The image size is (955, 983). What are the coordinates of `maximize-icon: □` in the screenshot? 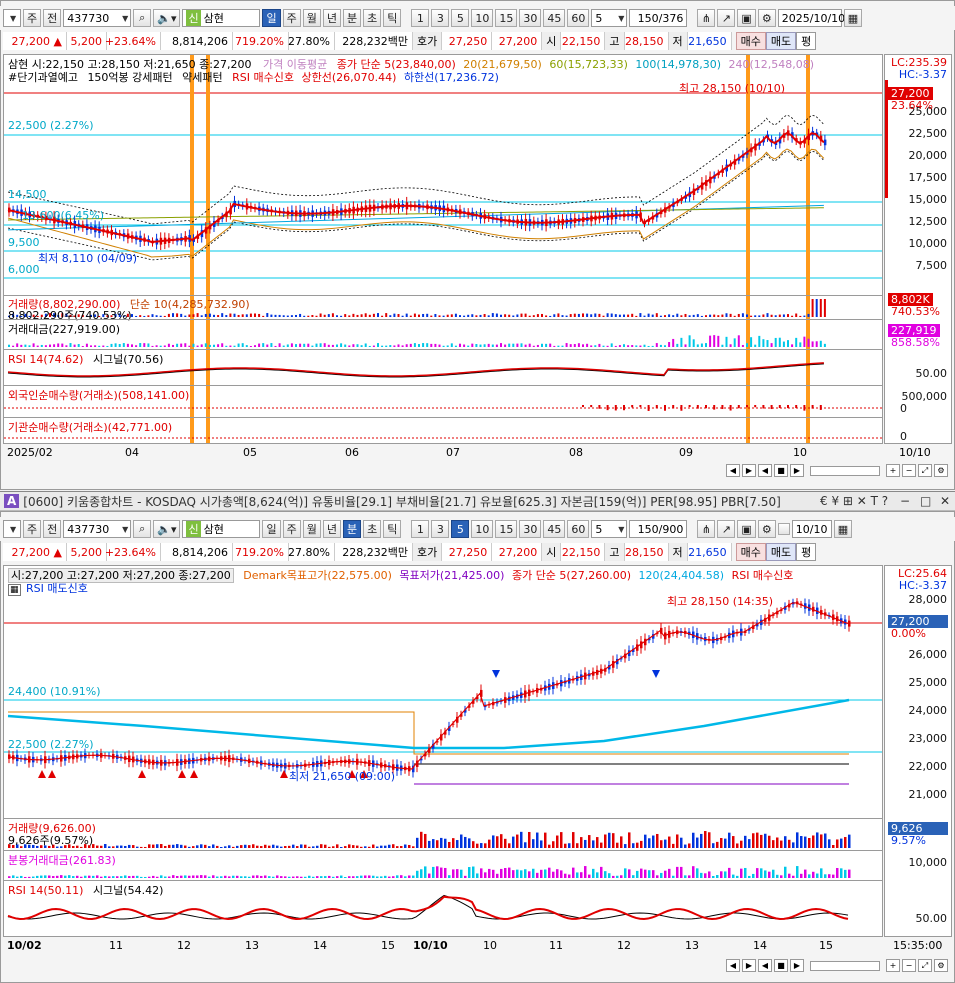 It's located at (925, 501).